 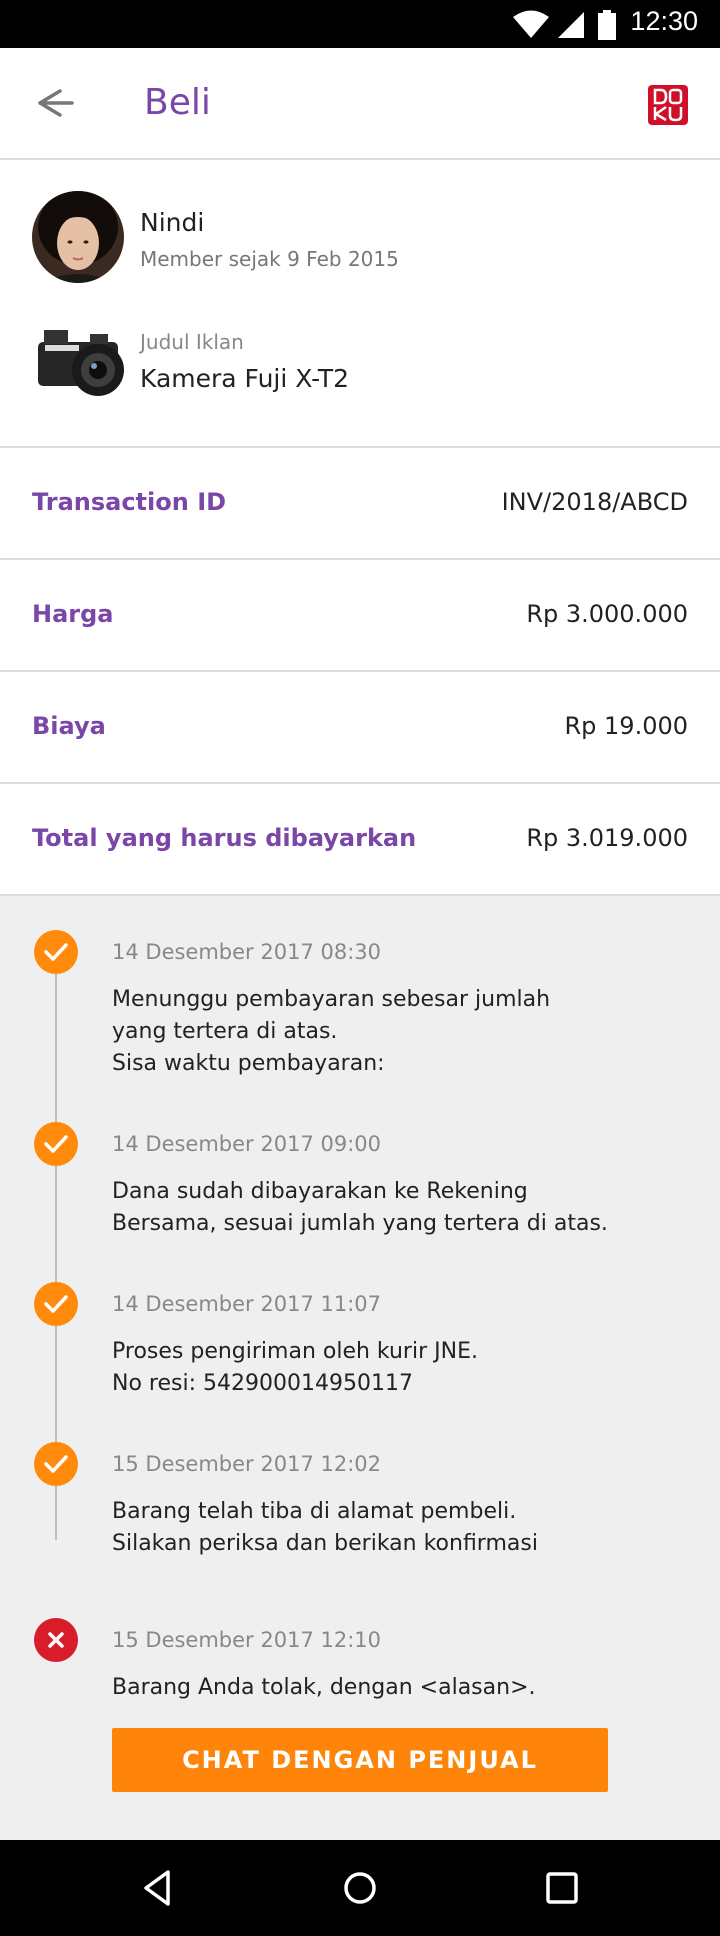 I want to click on brand-logo, so click(x=668, y=105).